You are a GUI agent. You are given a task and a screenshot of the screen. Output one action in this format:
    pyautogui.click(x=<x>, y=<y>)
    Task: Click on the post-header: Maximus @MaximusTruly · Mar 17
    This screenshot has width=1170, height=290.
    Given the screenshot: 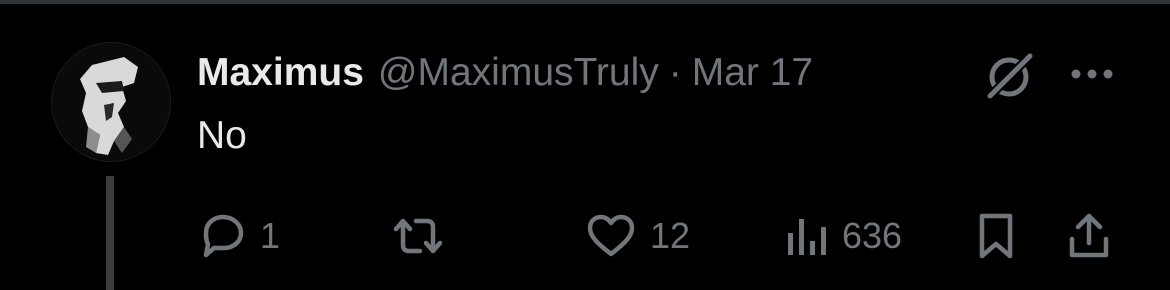 What is the action you would take?
    pyautogui.click(x=505, y=73)
    